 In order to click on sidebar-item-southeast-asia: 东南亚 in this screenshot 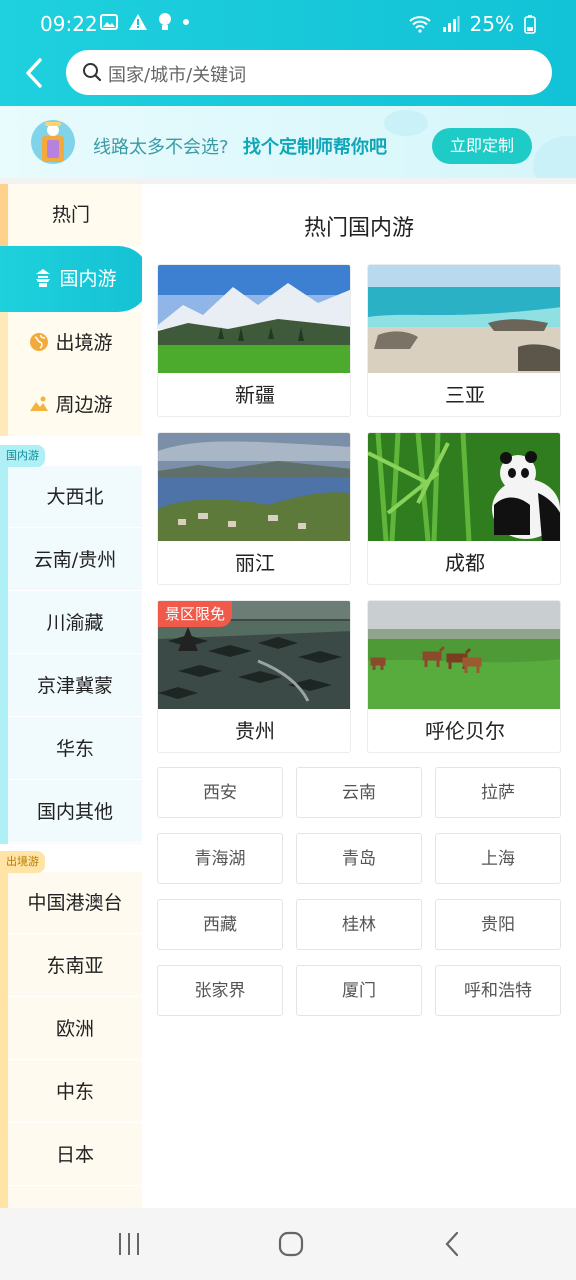, I will do `click(75, 966)`.